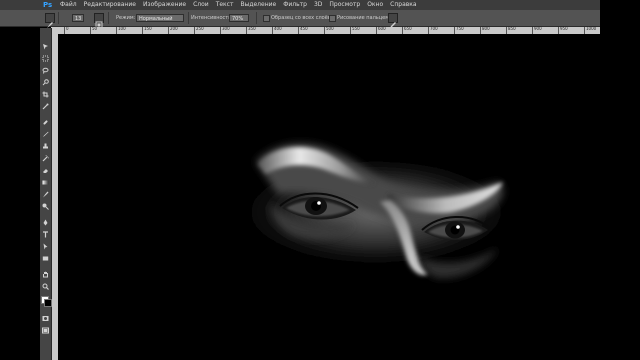 This screenshot has width=640, height=360. What do you see at coordinates (126, 18) in the screenshot?
I see `mode-label: Режим:` at bounding box center [126, 18].